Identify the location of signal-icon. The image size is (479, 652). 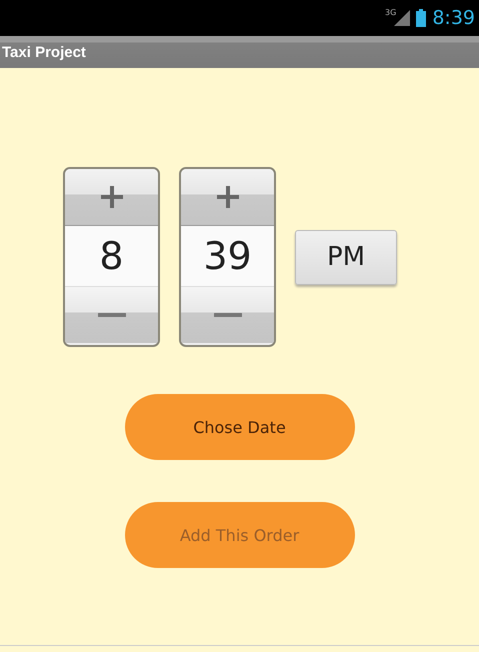
(402, 18).